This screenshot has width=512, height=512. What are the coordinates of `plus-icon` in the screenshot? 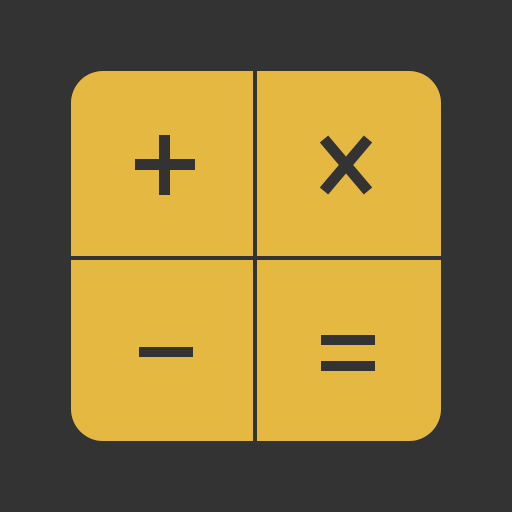 It's located at (165, 165).